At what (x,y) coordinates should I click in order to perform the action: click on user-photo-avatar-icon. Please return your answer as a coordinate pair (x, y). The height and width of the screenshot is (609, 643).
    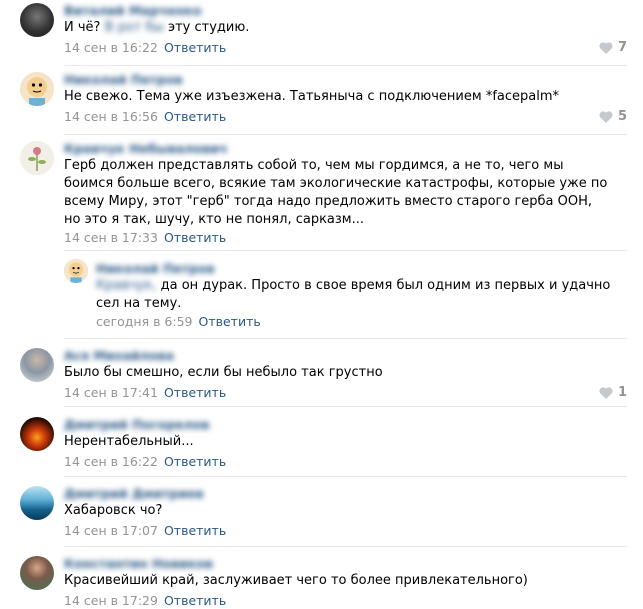
    Looking at the image, I should click on (37, 365).